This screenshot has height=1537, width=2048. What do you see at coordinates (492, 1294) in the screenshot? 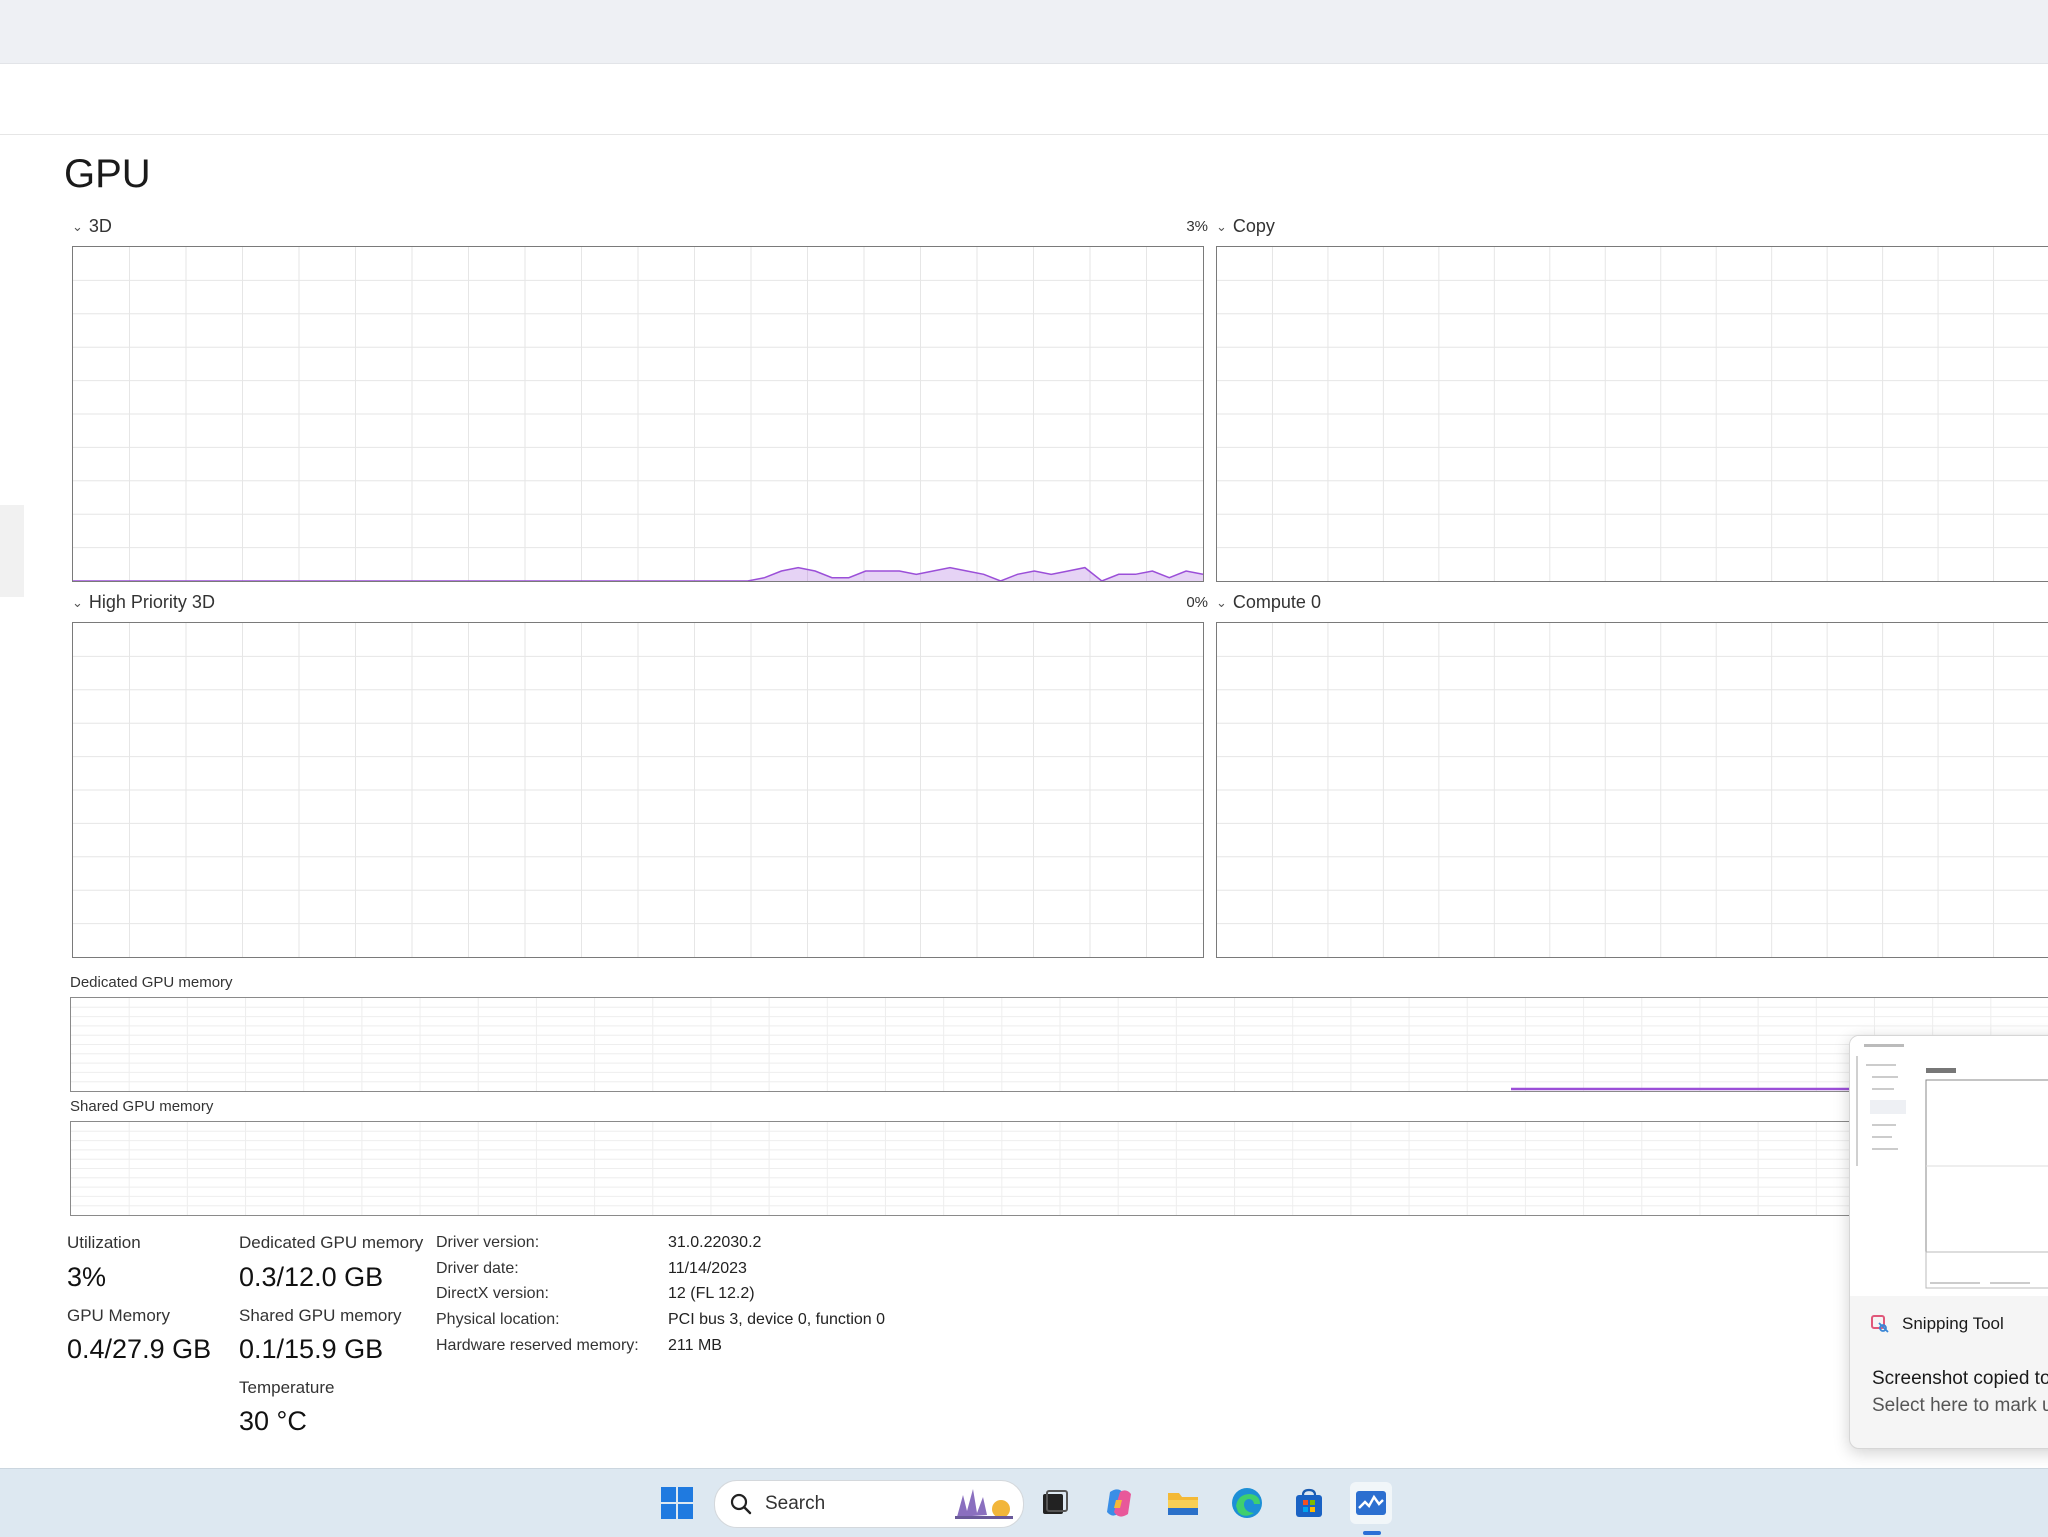
I see `info-key: DirectX version:` at bounding box center [492, 1294].